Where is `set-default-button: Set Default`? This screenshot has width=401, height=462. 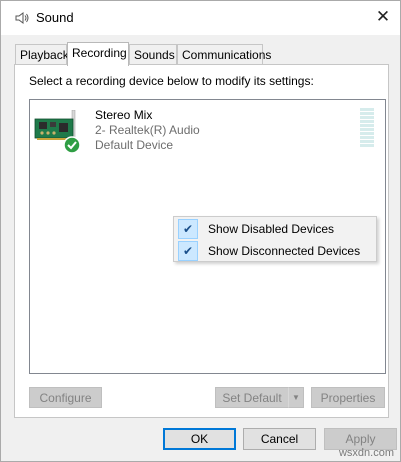 set-default-button: Set Default is located at coordinates (252, 397).